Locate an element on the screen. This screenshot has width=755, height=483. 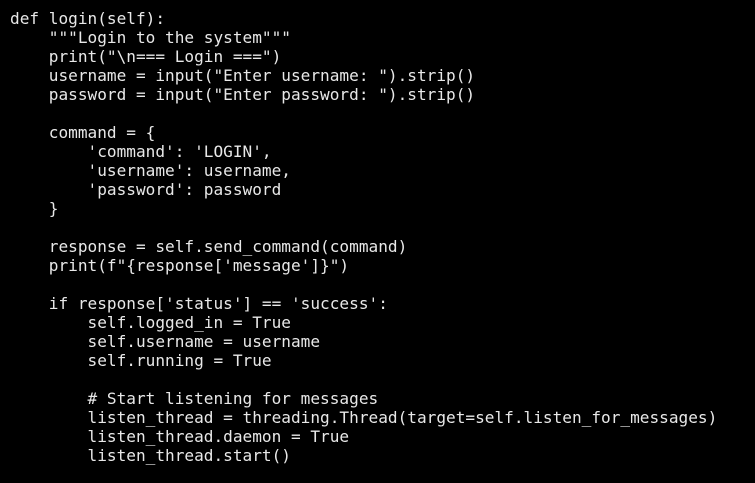
code-line-13: response = self.send_command(command) is located at coordinates (209, 246).